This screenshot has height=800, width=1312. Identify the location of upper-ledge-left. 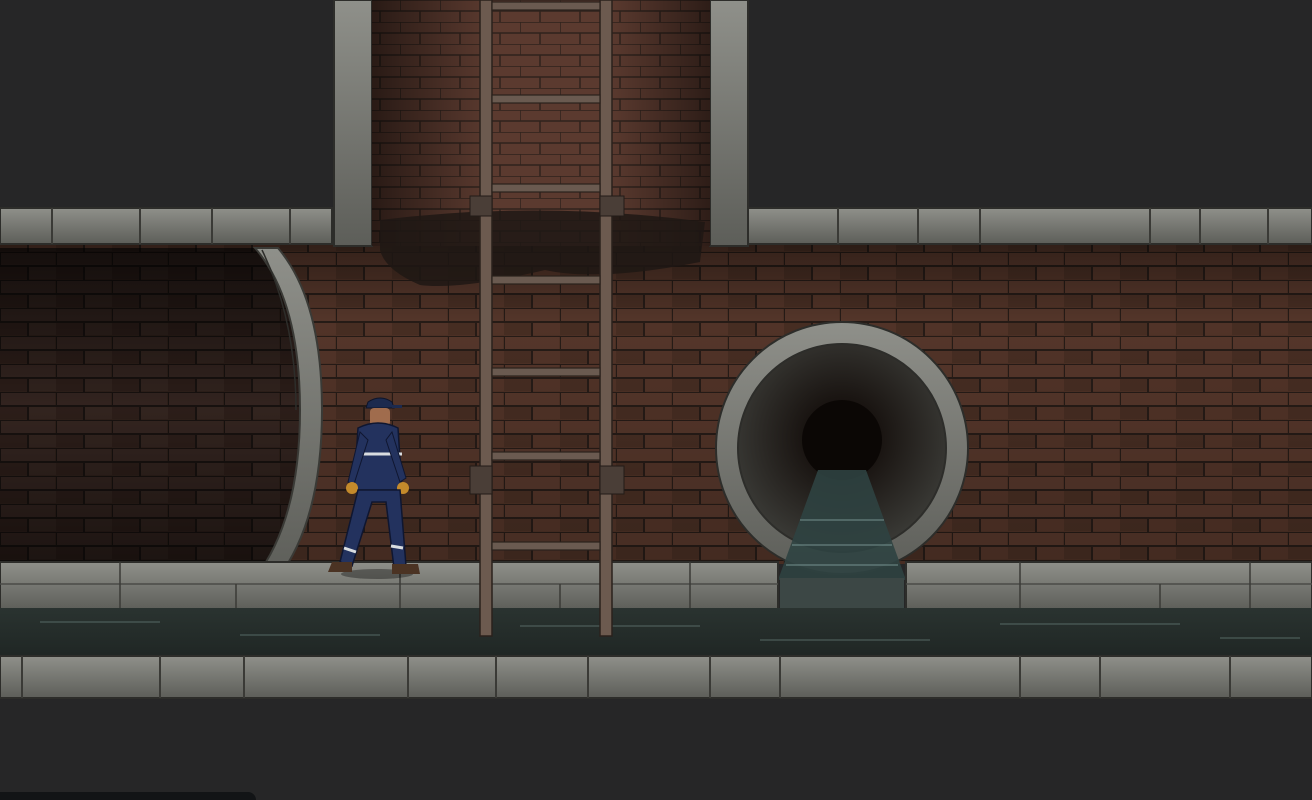
(166, 226).